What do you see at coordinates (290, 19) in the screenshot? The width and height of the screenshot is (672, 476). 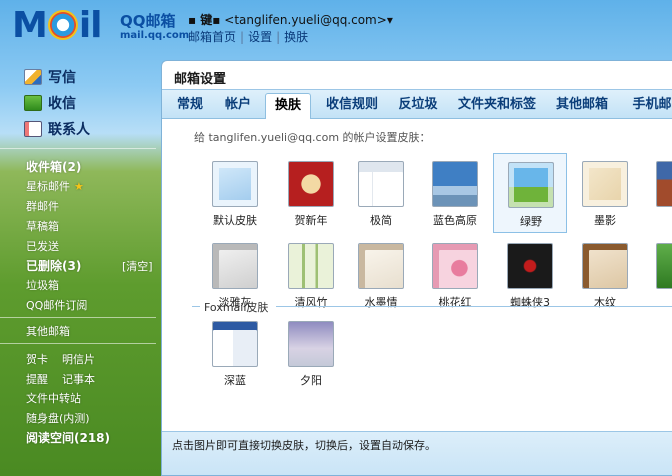 I see `account-selector: ▪ 键▪ <tanglifen.yueli@qq.com>▾` at bounding box center [290, 19].